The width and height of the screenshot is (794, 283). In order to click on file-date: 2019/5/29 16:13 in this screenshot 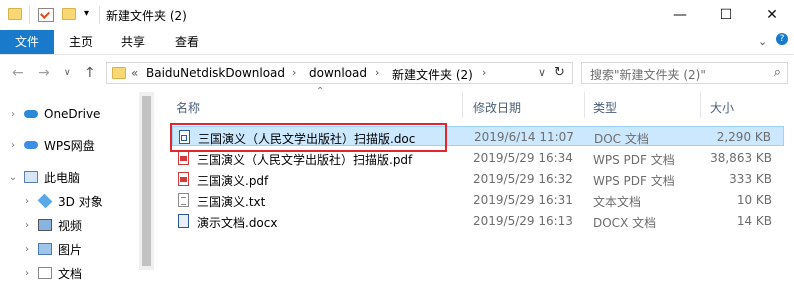, I will do `click(523, 221)`.